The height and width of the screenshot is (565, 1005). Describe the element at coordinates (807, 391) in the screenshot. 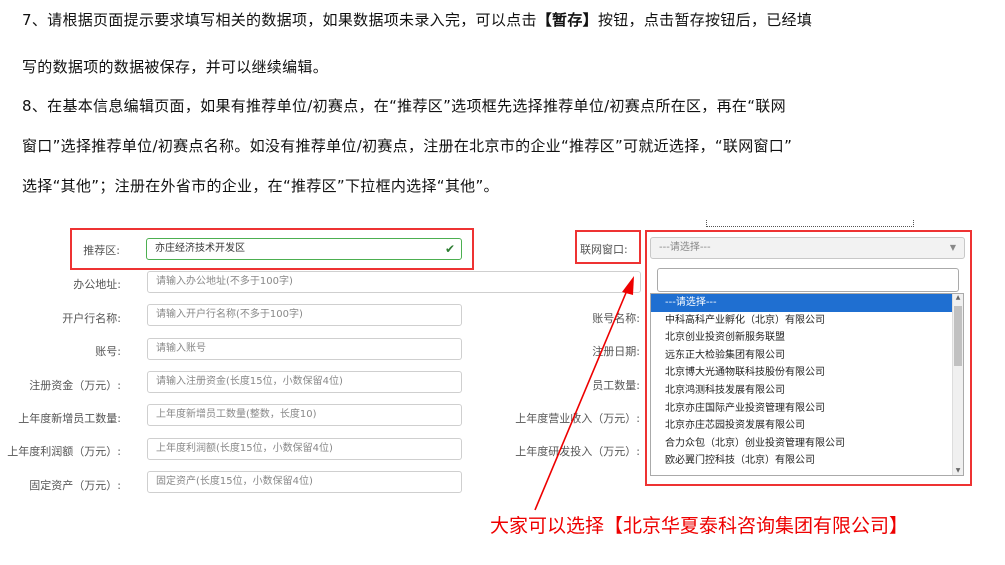

I see `dropdown-option: 北京鸿测科技发展有限公司` at that location.